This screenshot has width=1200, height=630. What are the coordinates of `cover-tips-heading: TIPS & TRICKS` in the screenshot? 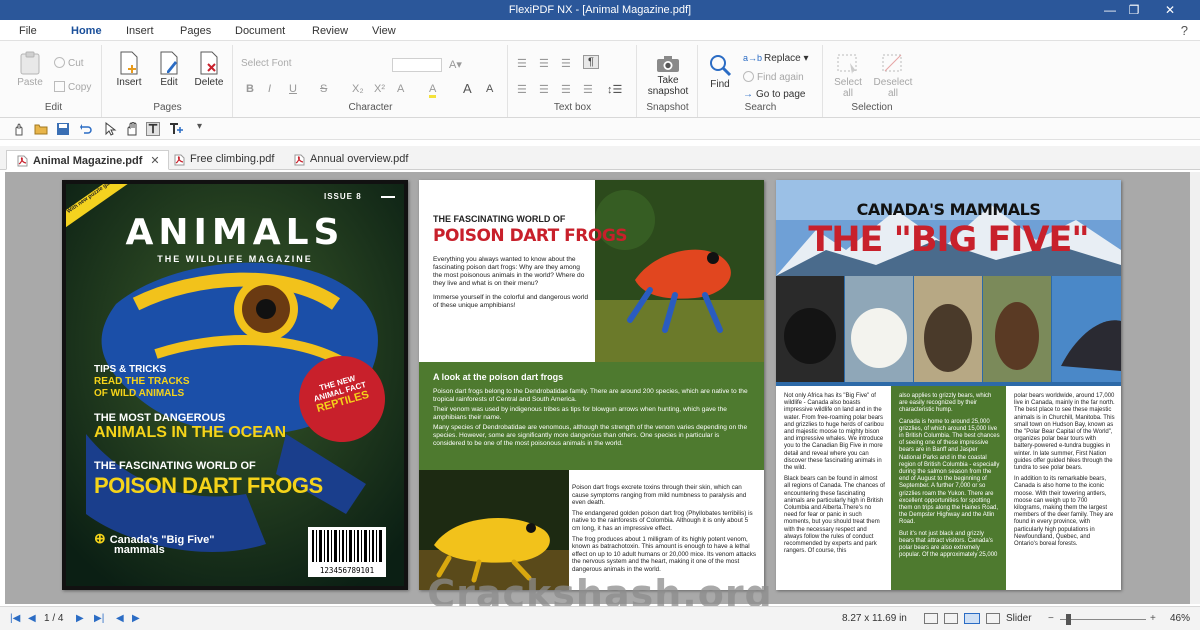 It's located at (130, 369).